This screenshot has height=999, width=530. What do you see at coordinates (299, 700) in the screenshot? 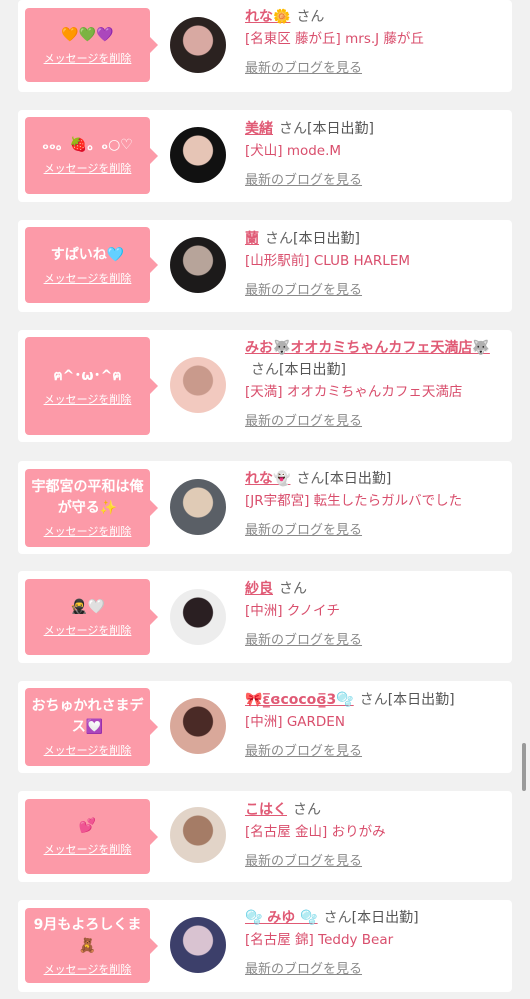
I see `cast-name-link: 🎀ɛ̲̅ɞcocoɞ̲̅3🫧` at bounding box center [299, 700].